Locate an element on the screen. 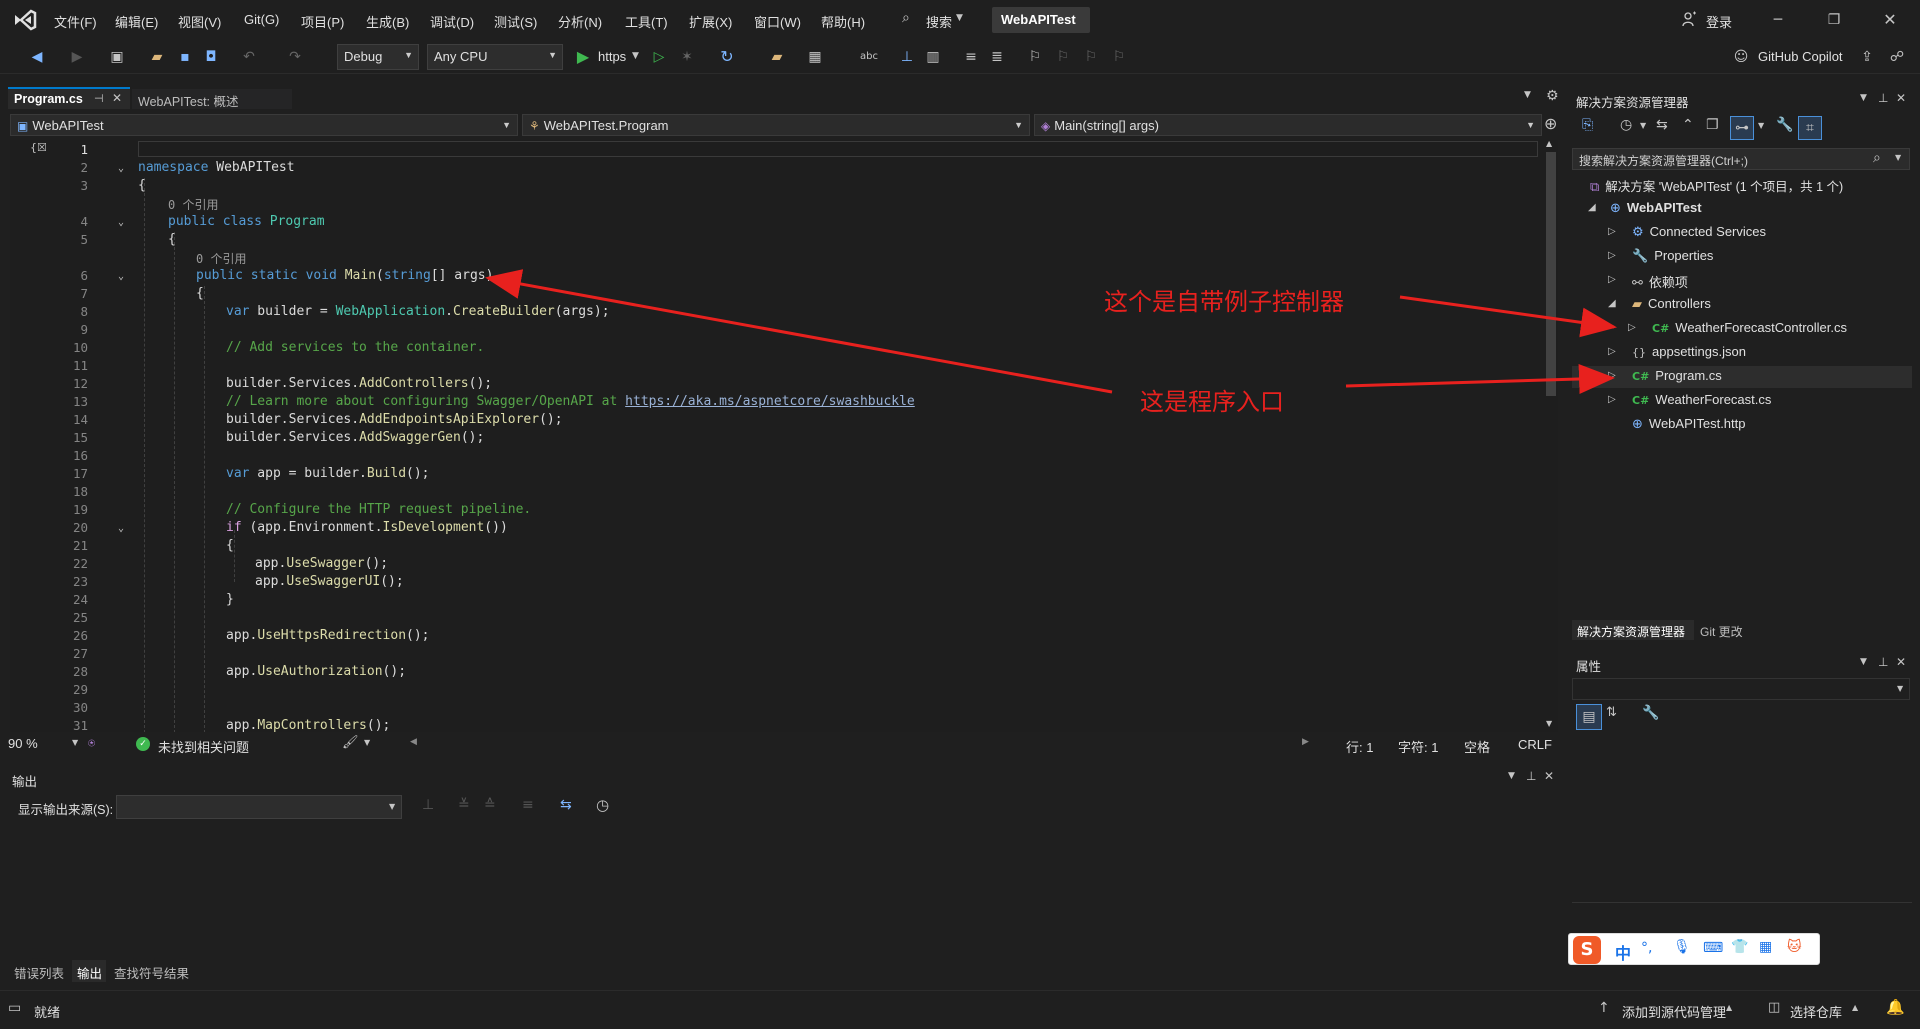 The height and width of the screenshot is (1029, 1920). menu-git: Git(G) is located at coordinates (261, 19).